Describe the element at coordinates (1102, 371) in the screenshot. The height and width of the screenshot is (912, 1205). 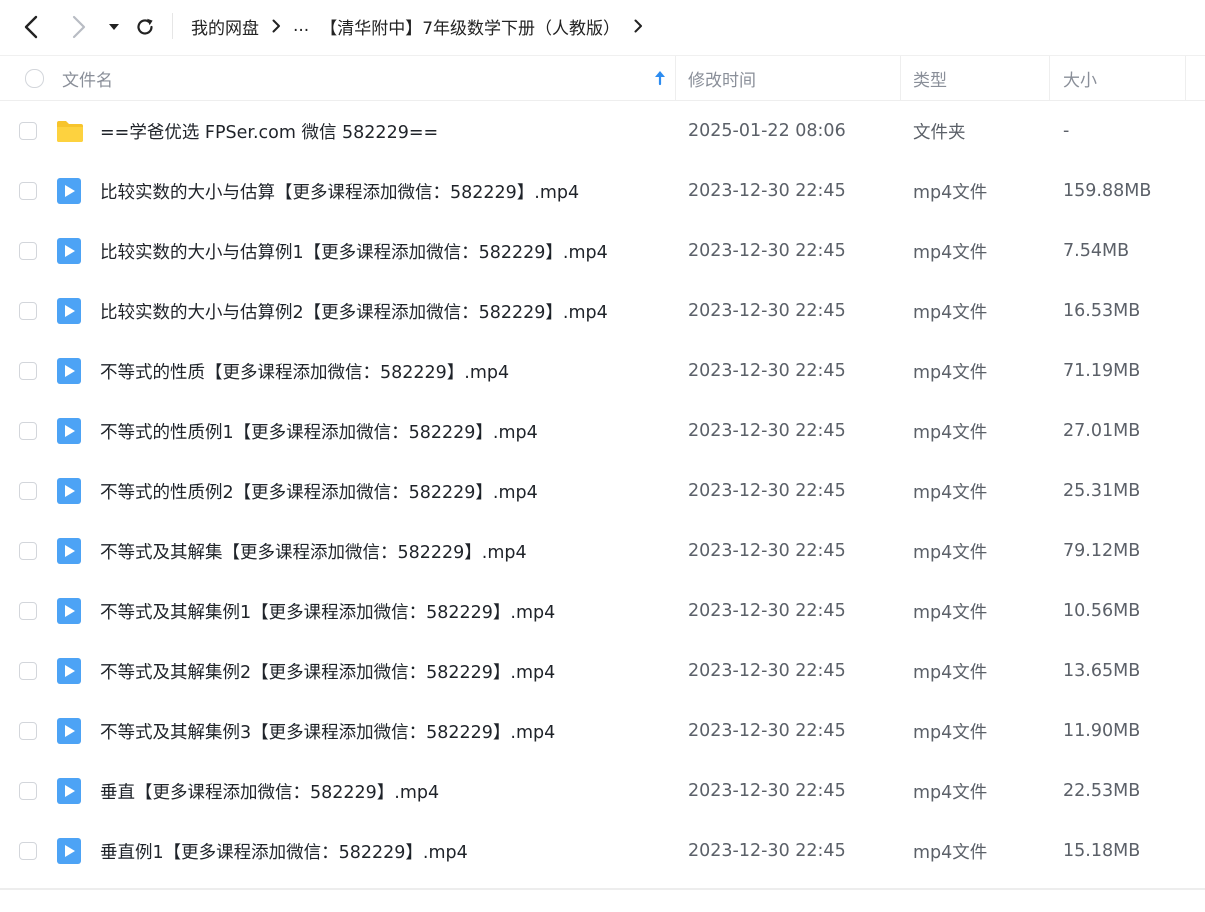
I see `file-size: 71.19MB` at that location.